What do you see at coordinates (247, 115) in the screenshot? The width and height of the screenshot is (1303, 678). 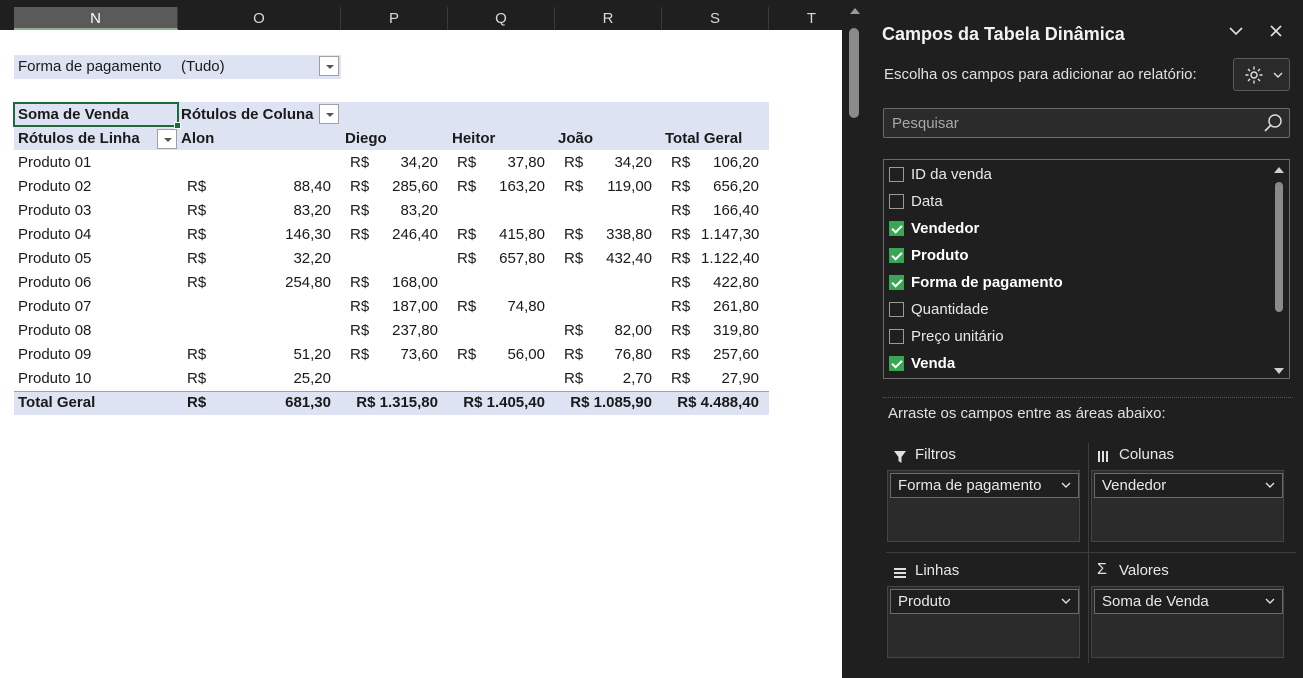 I see `column-labels-title: Rótulos de Coluna` at bounding box center [247, 115].